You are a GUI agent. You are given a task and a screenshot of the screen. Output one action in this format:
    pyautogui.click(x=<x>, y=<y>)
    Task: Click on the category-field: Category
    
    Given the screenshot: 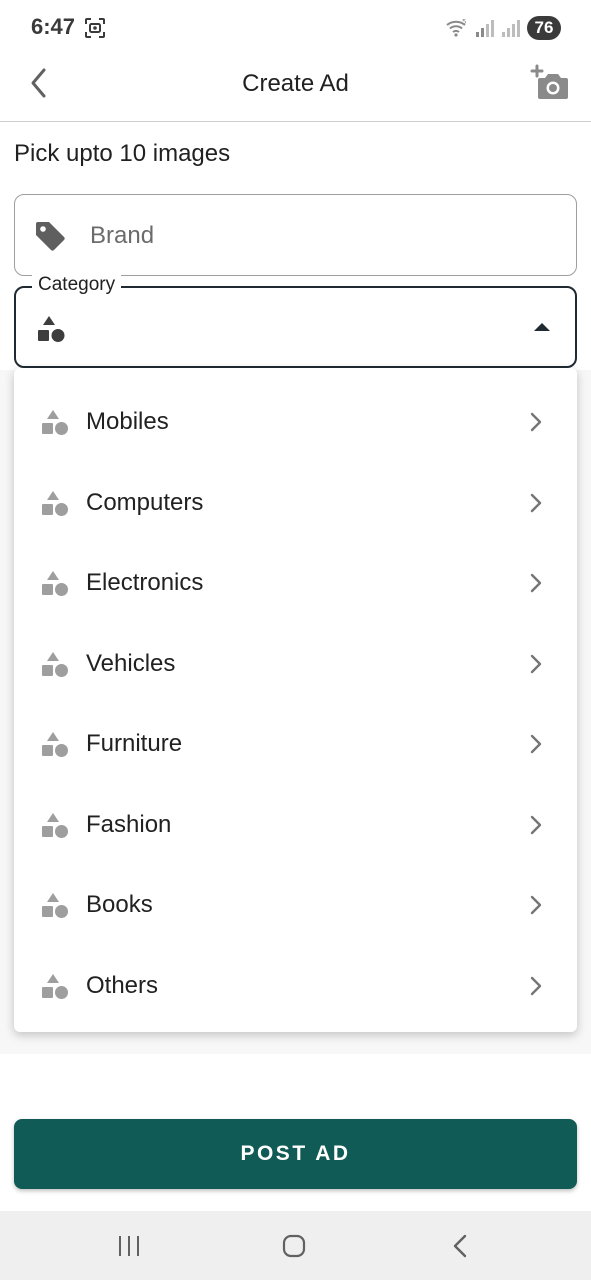 What is the action you would take?
    pyautogui.click(x=295, y=321)
    